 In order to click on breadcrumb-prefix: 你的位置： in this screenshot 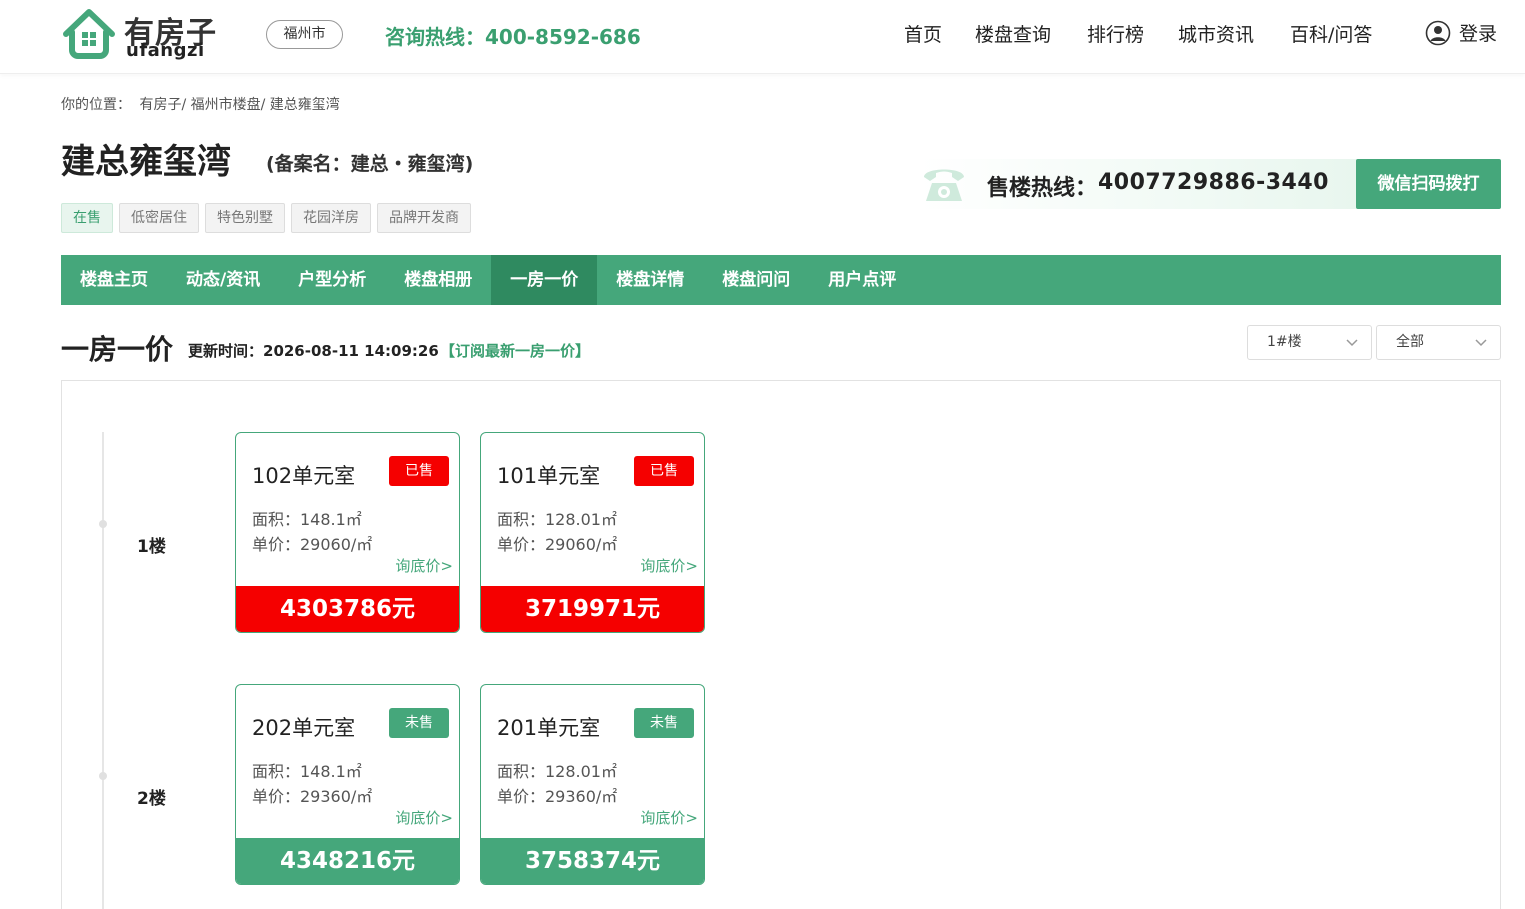, I will do `click(96, 105)`.